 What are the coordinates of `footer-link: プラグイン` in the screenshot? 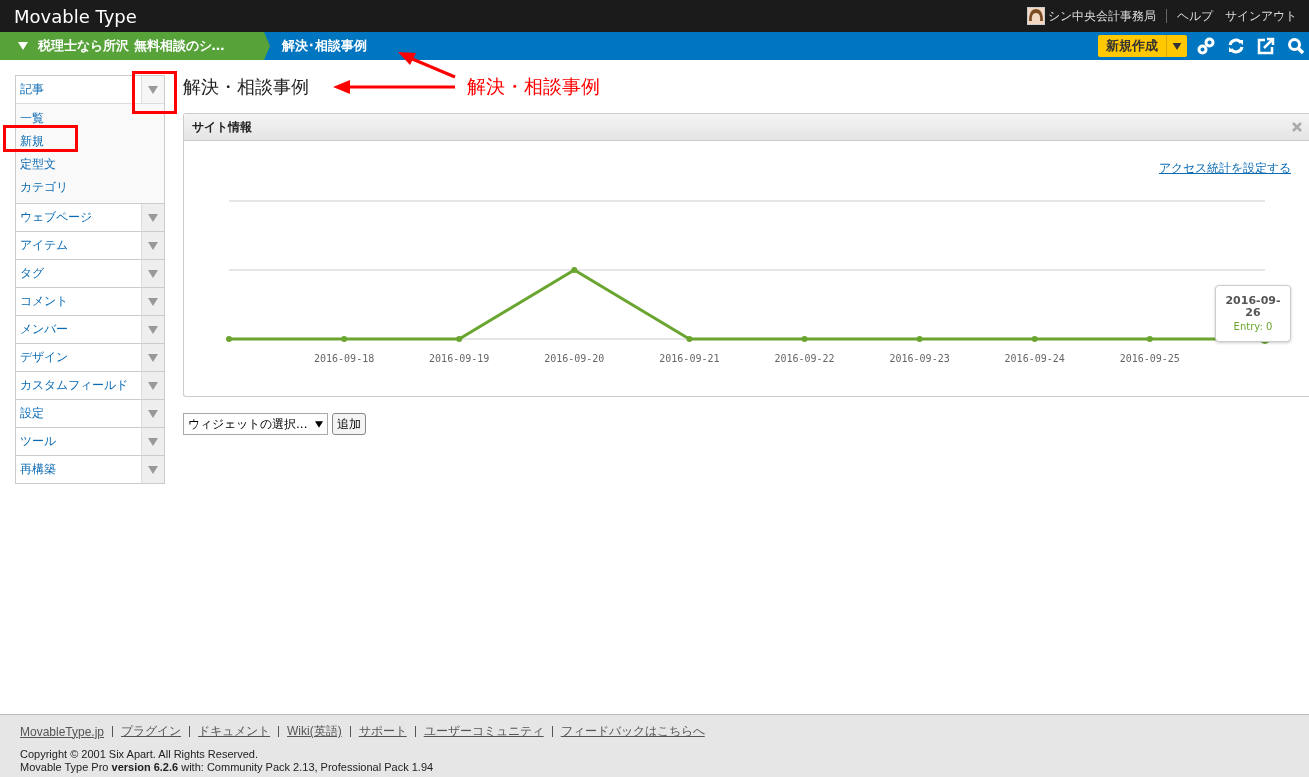 It's located at (151, 731).